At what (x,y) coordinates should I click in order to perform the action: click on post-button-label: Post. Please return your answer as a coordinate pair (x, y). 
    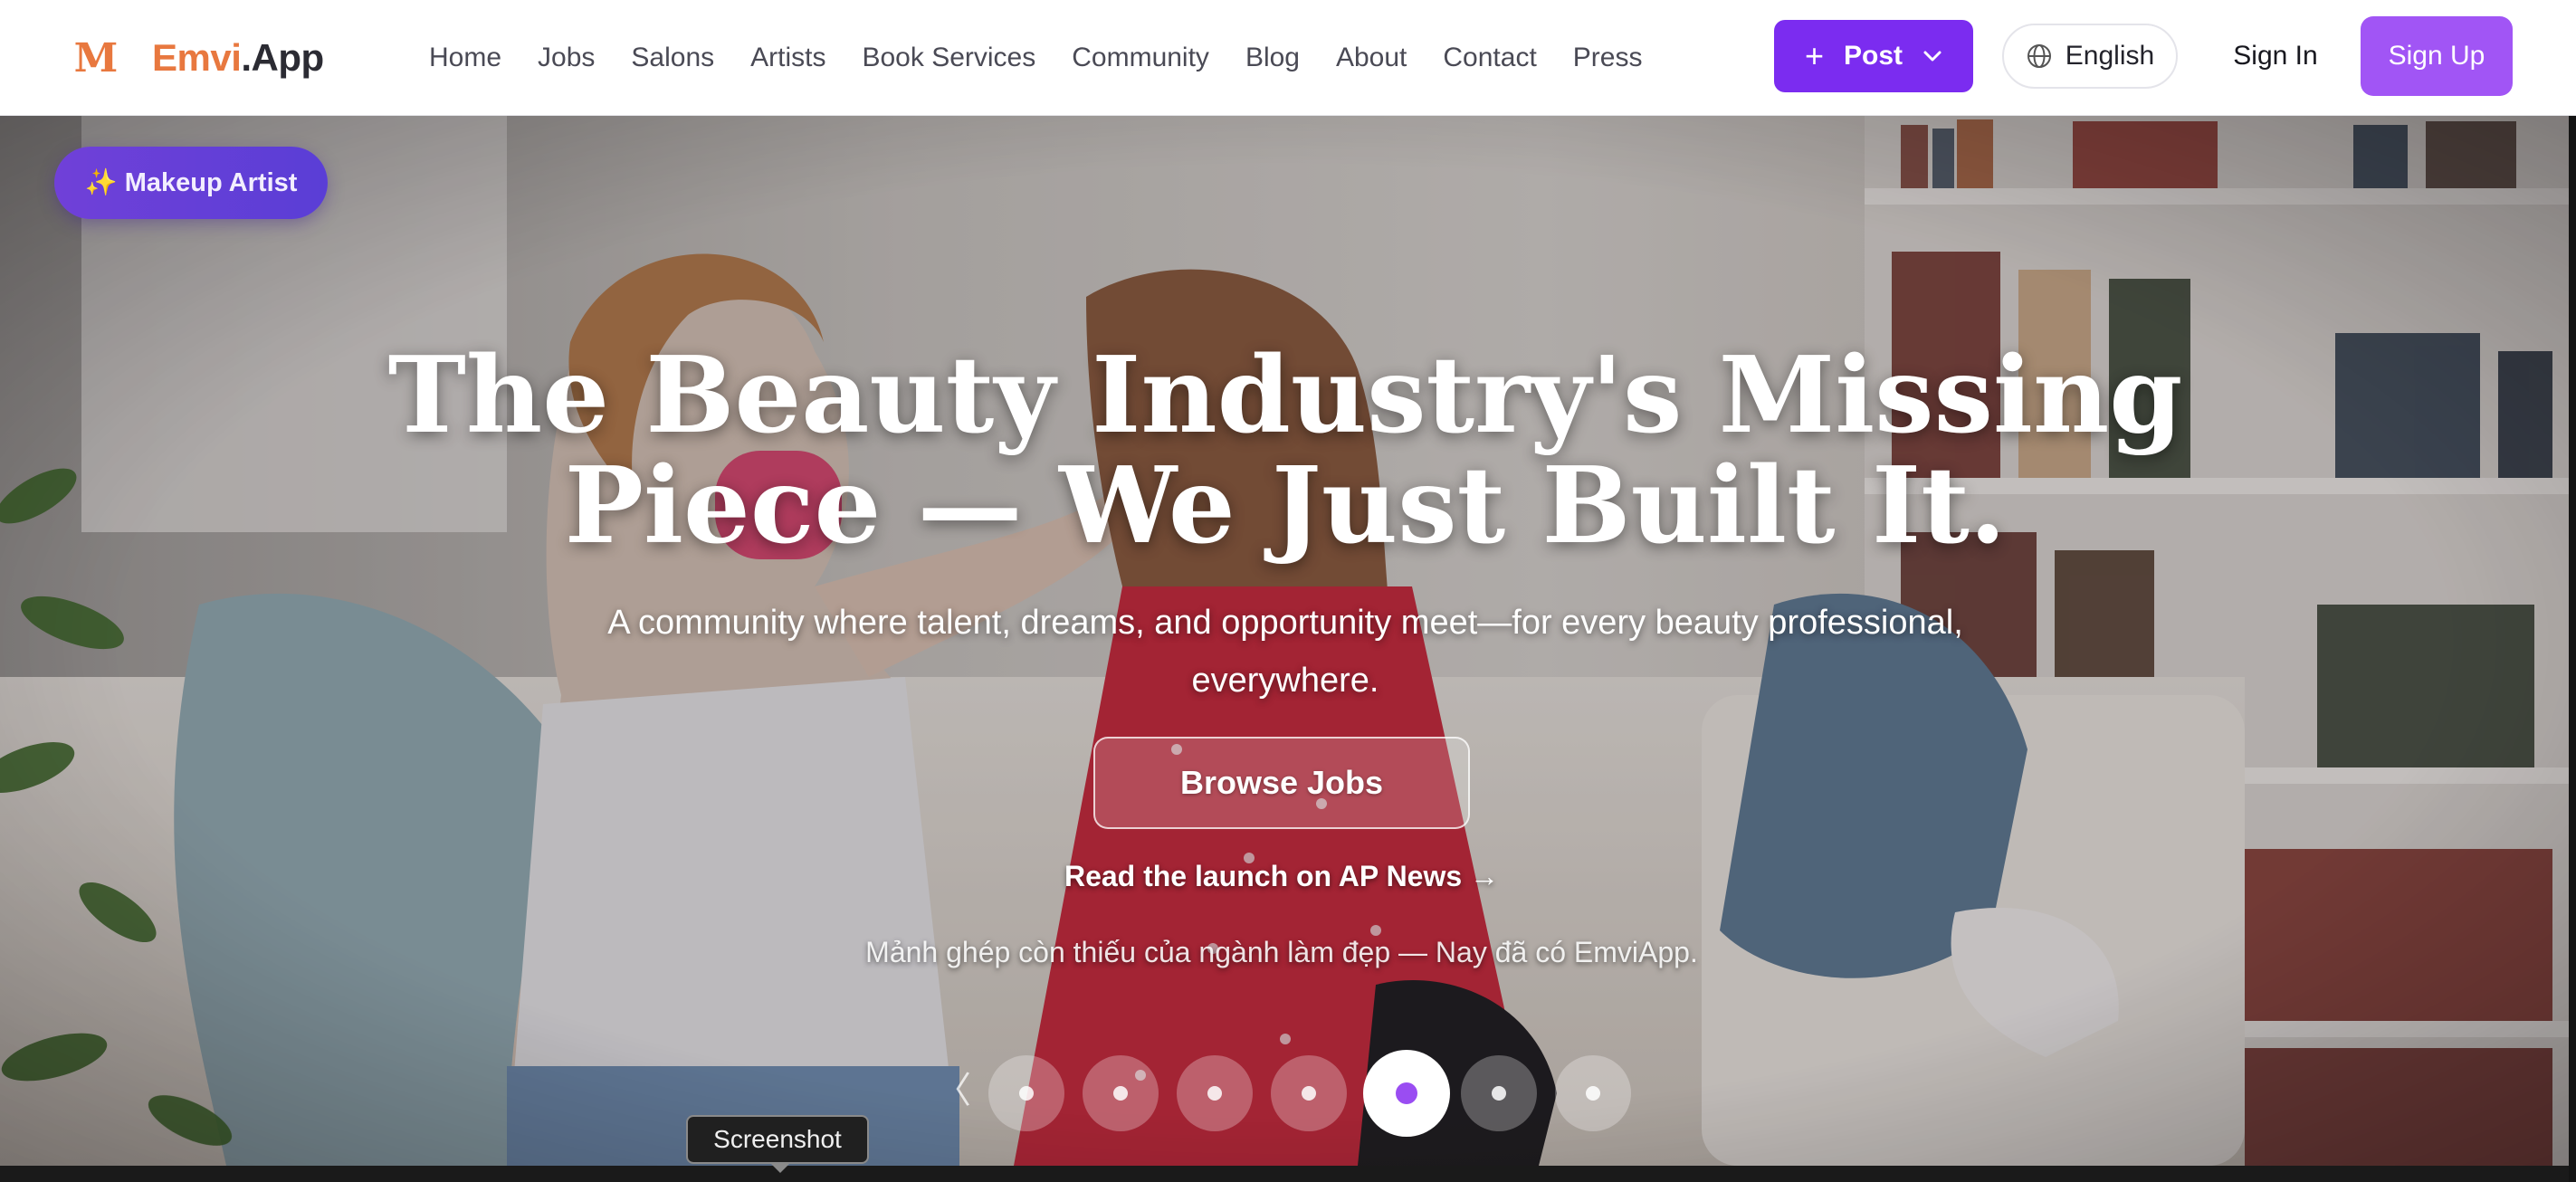
    Looking at the image, I should click on (1874, 56).